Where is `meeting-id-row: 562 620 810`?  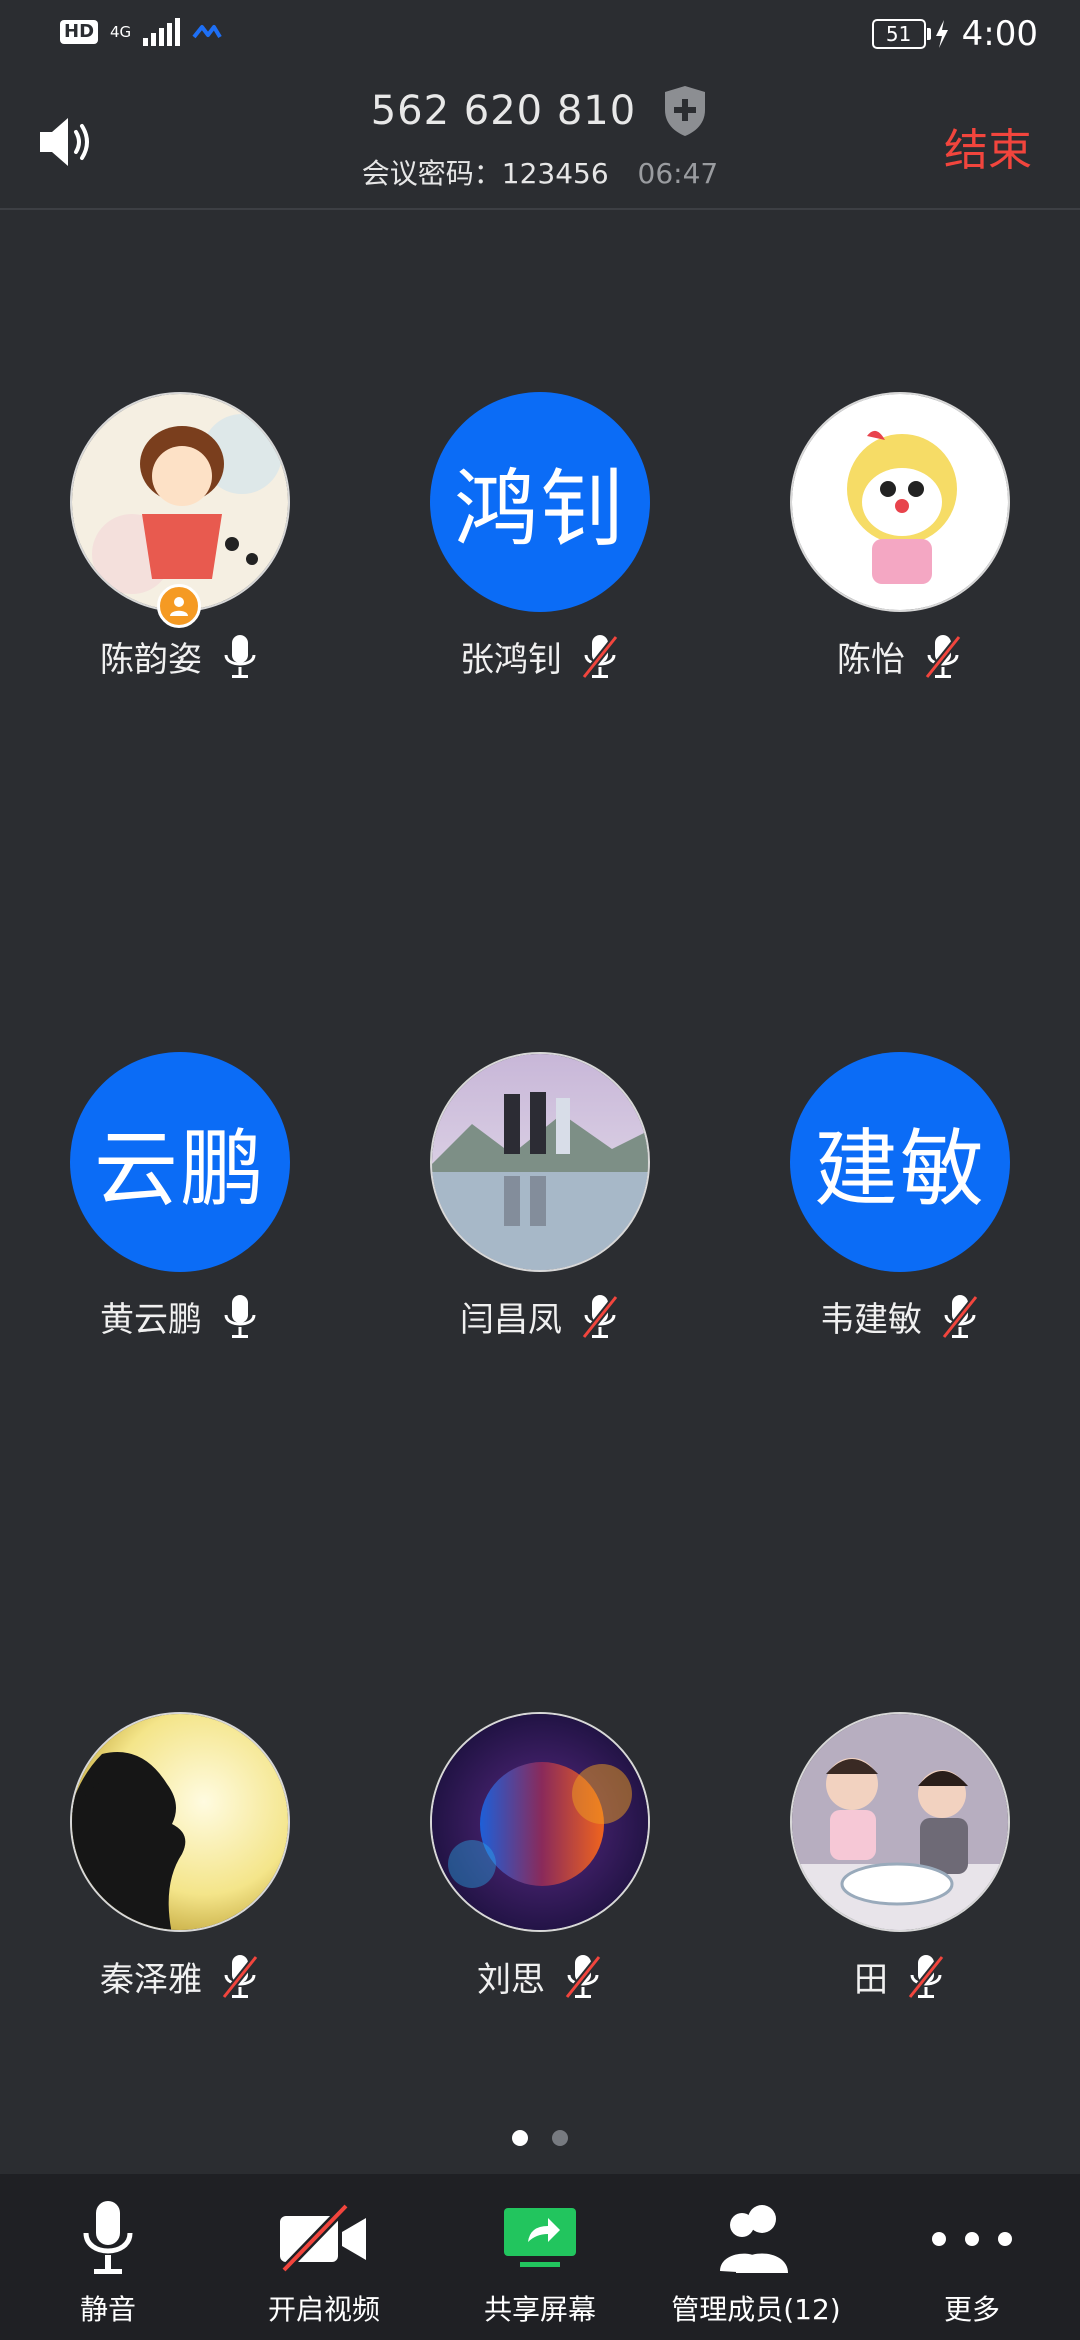 meeting-id-row: 562 620 810 is located at coordinates (540, 111).